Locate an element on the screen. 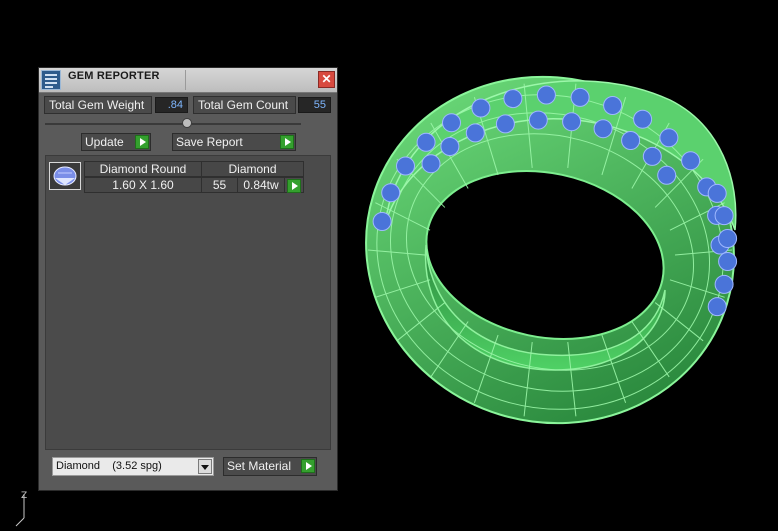 This screenshot has width=778, height=531. titlebar-divider is located at coordinates (185, 80).